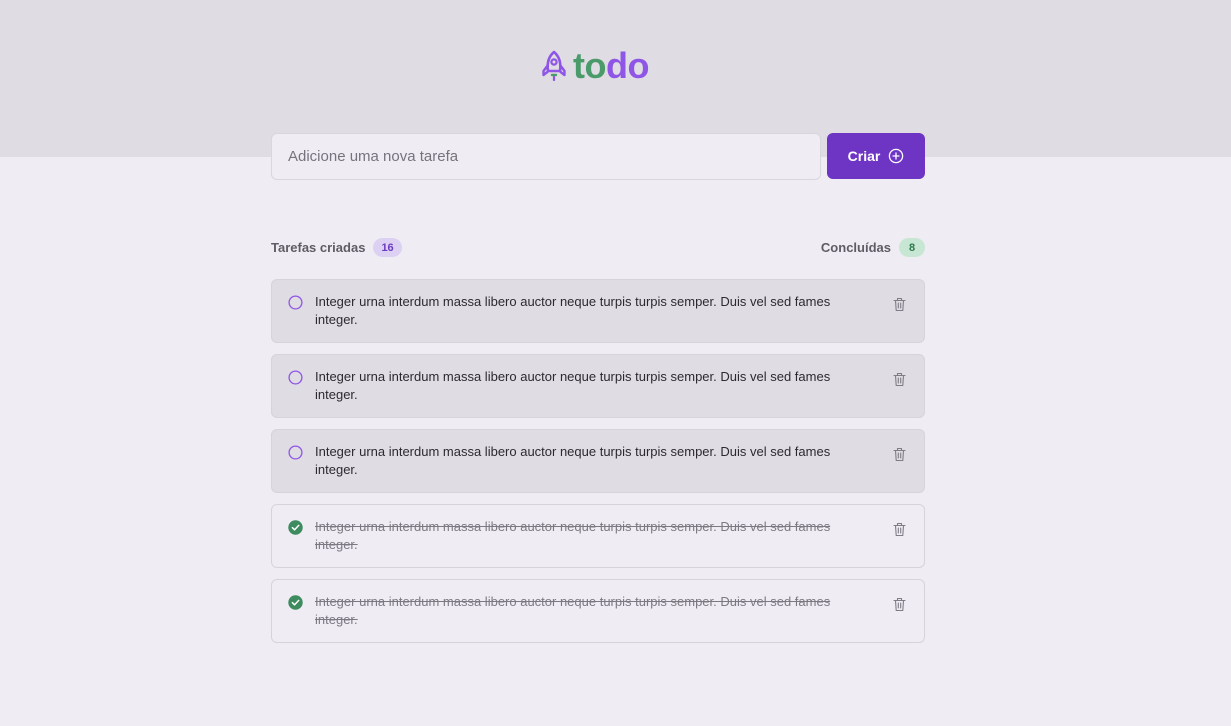 Image resolution: width=1231 pixels, height=726 pixels. I want to click on created-count-badge: 16, so click(387, 247).